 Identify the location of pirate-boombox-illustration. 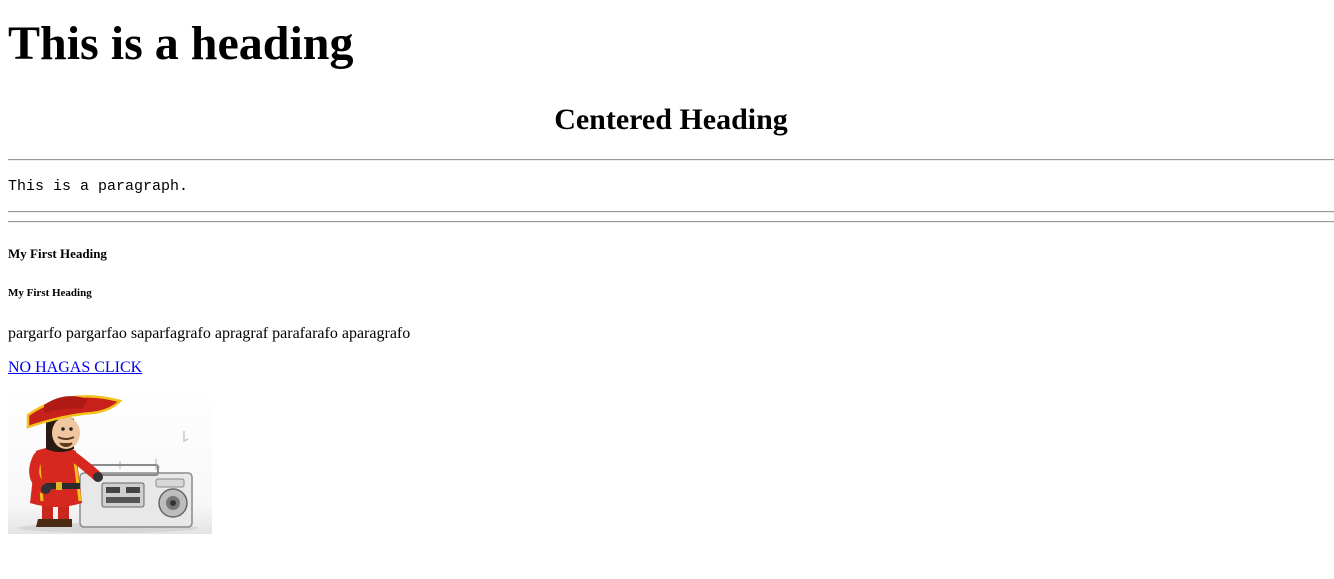
(108, 464).